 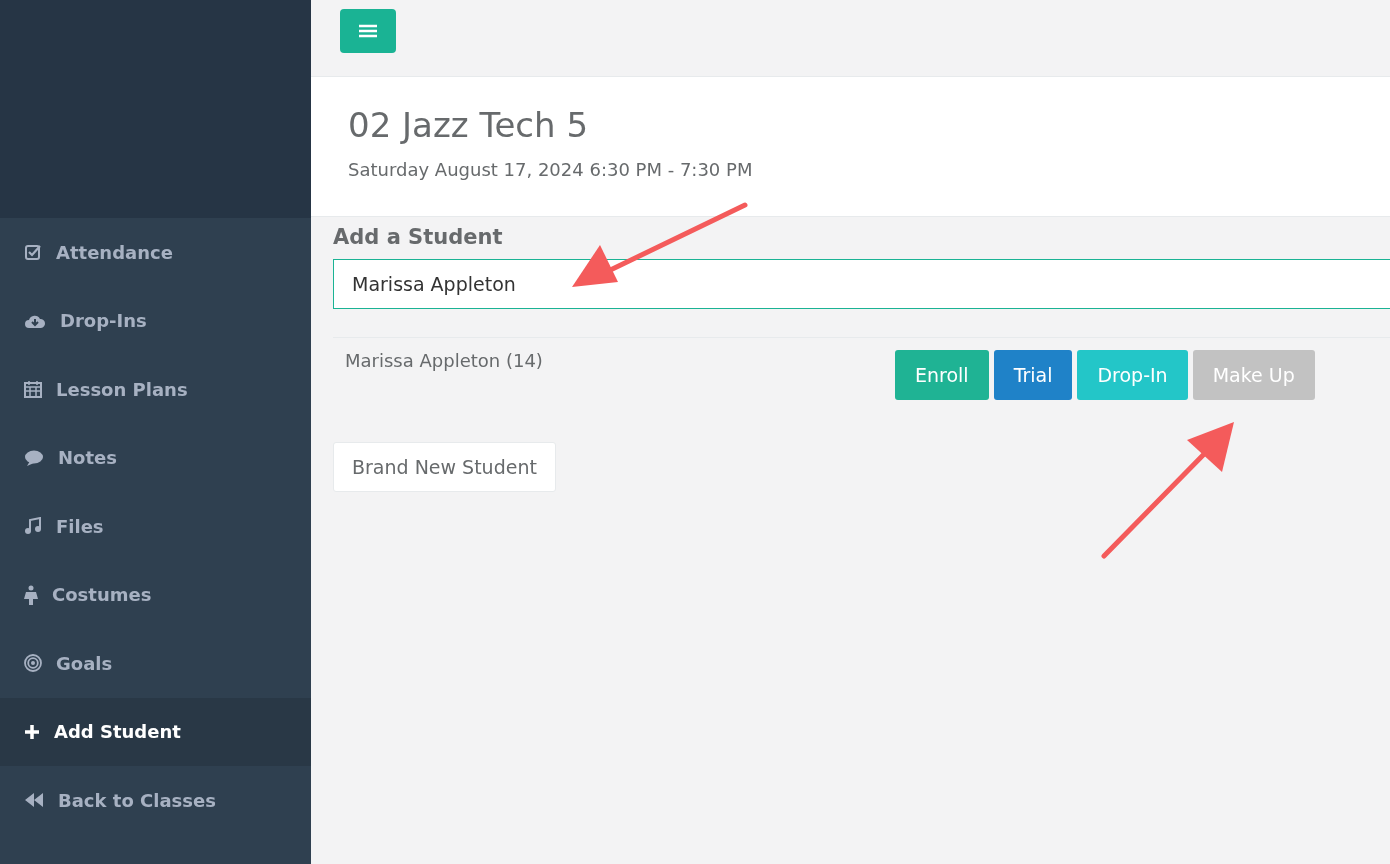 I want to click on sidebar-item: Goals, so click(x=155, y=663).